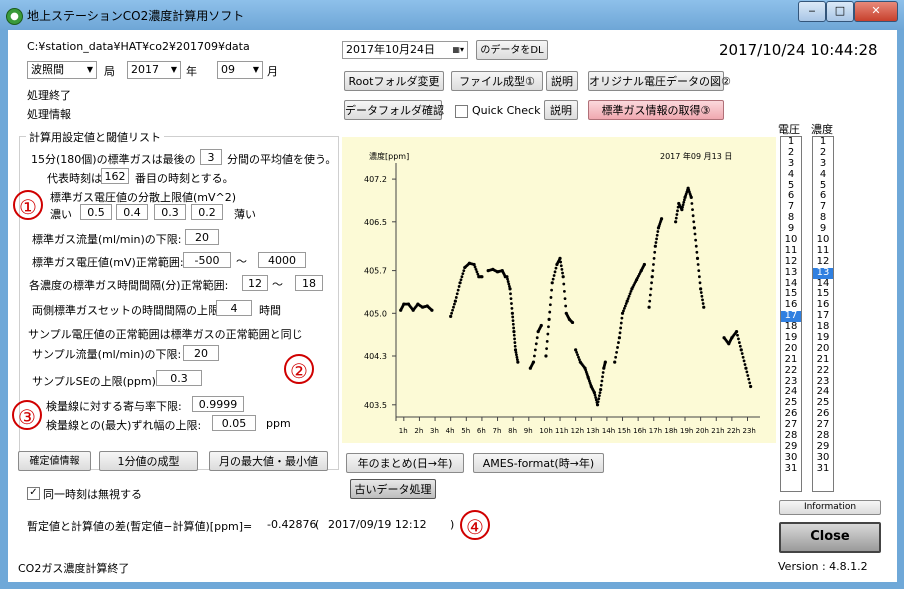 Image resolution: width=904 pixels, height=589 pixels. Describe the element at coordinates (54, 461) in the screenshot. I see `confirmed-info-button: 確定値情報` at that location.